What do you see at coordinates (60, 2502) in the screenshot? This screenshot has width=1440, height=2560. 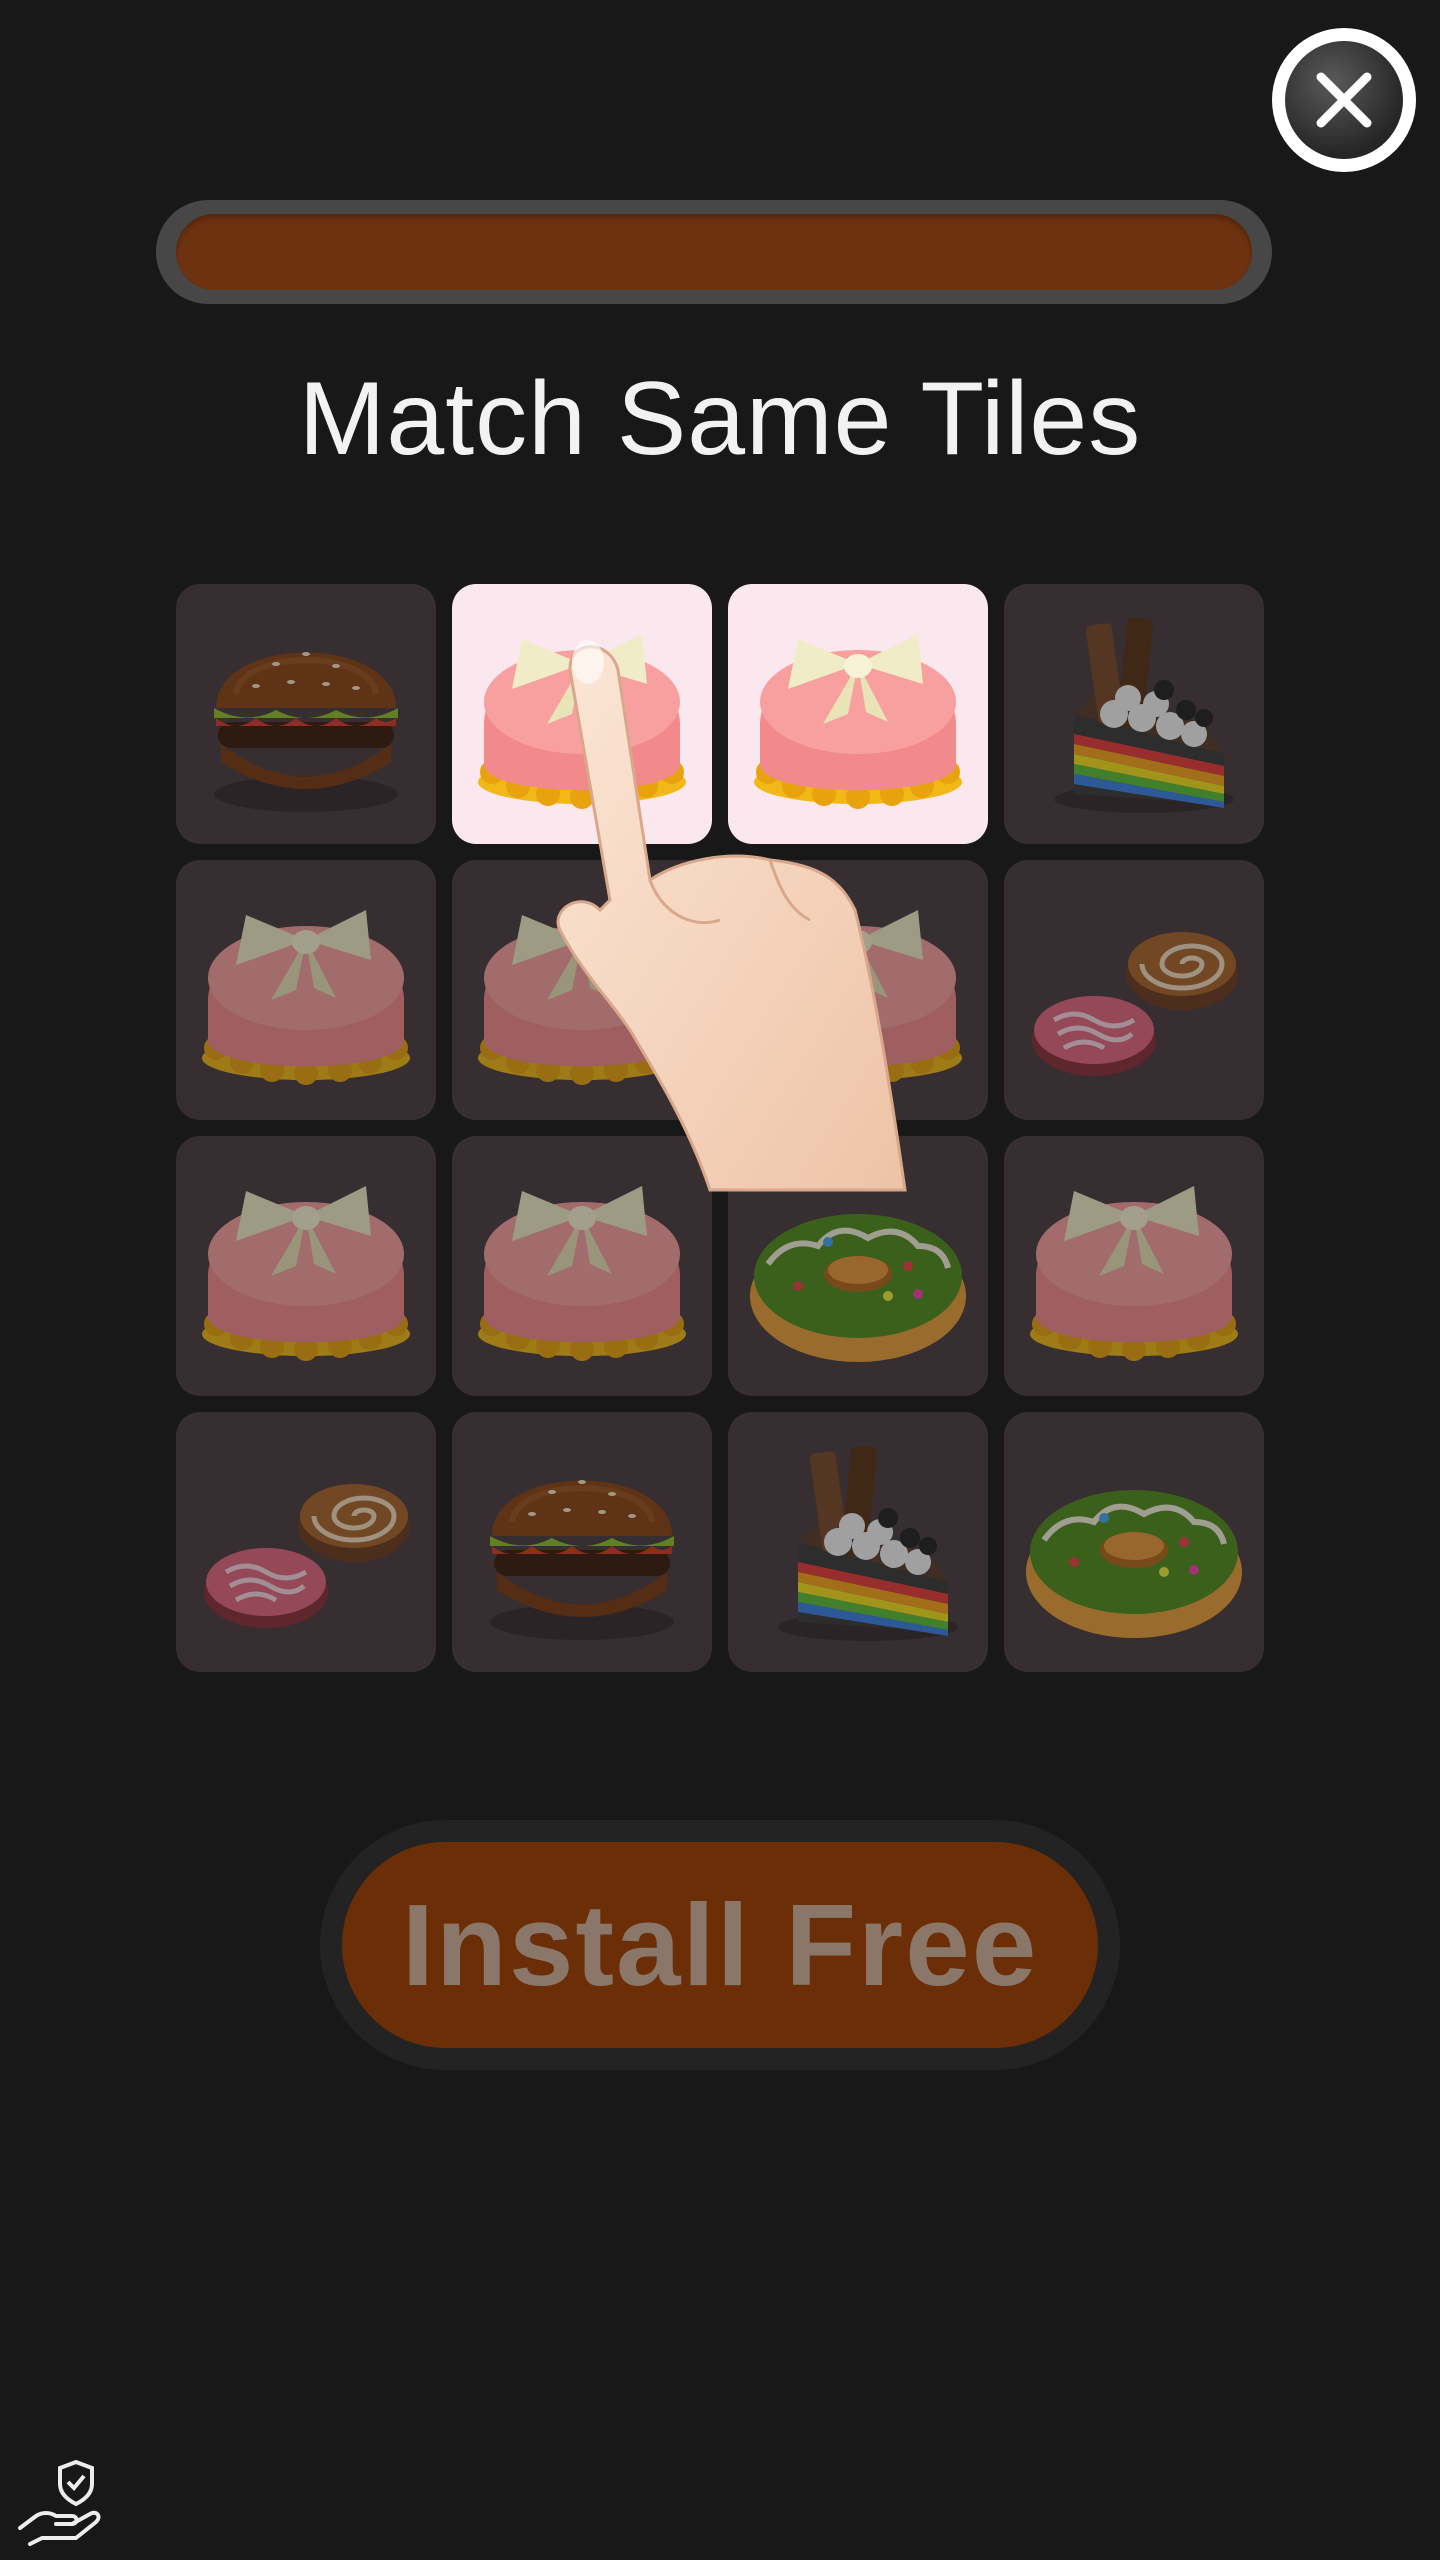 I see `privacy-hand-shield-icon` at bounding box center [60, 2502].